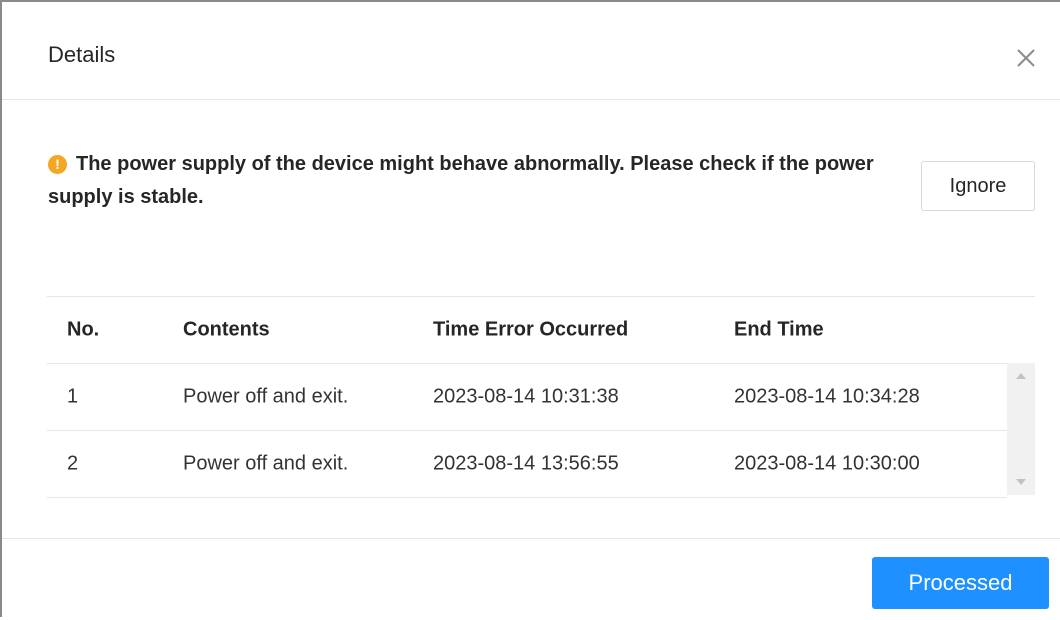  What do you see at coordinates (531, 329) in the screenshot?
I see `column-header-time-error: Time Error Occurred` at bounding box center [531, 329].